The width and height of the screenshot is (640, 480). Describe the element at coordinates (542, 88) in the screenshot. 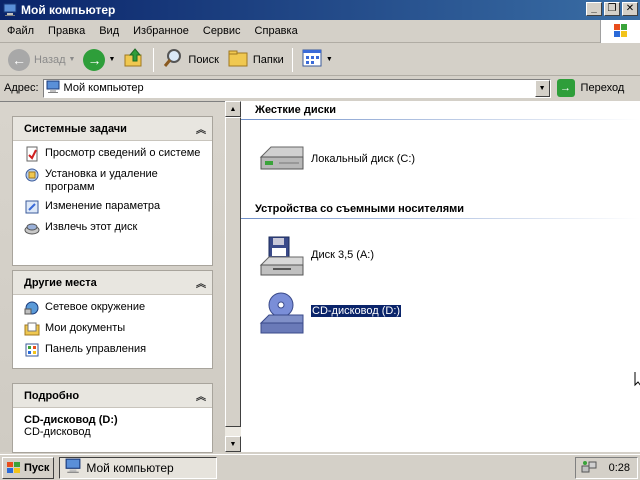

I see `address-dropdown-button: ▼` at that location.